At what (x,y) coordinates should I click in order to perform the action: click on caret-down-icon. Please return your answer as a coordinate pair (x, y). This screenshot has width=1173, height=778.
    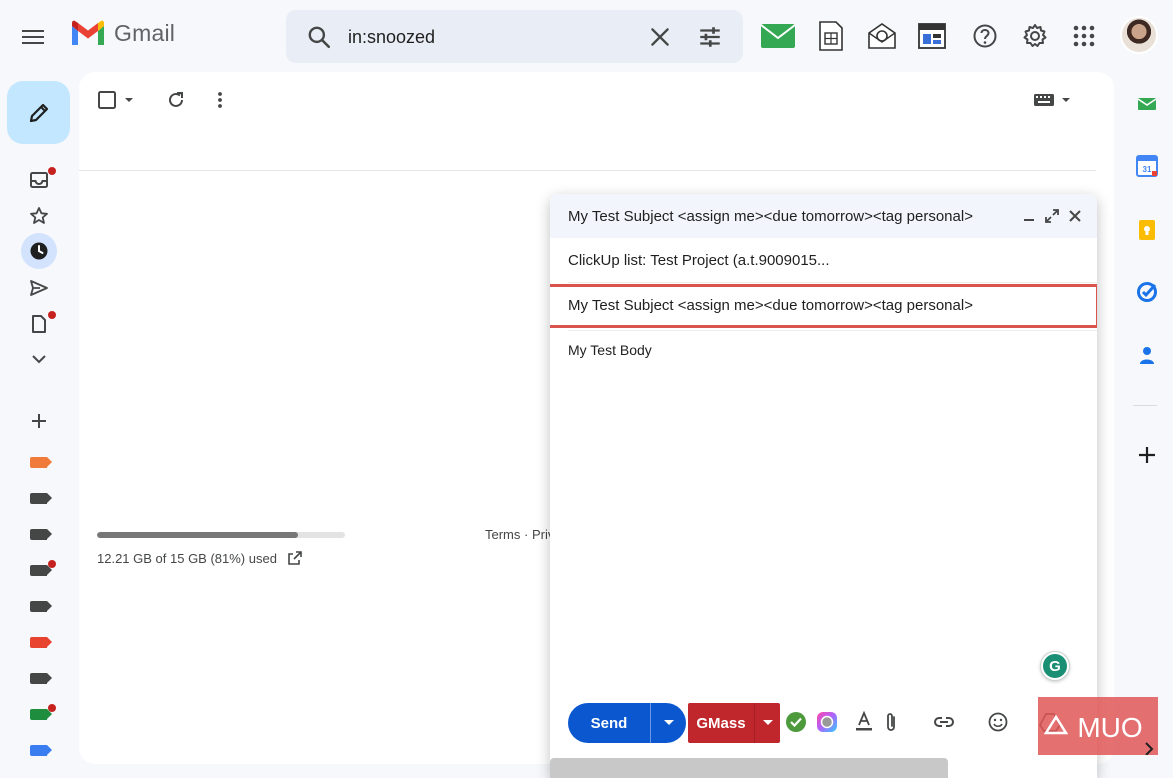
    Looking at the image, I should click on (668, 722).